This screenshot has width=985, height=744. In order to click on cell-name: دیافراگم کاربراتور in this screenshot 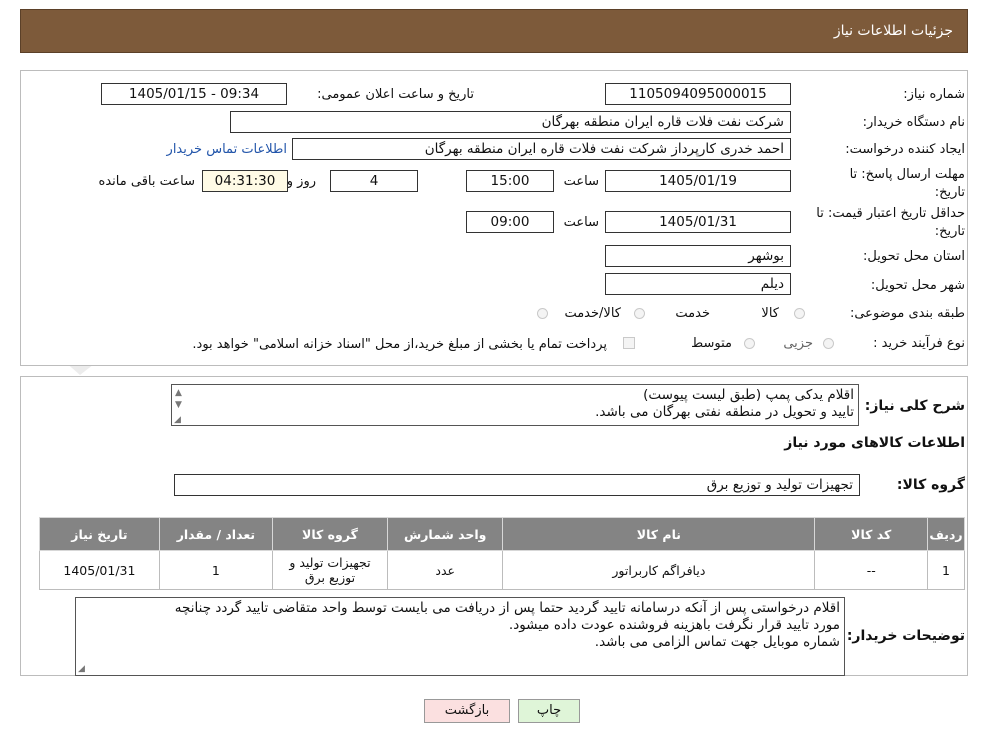, I will do `click(659, 570)`.